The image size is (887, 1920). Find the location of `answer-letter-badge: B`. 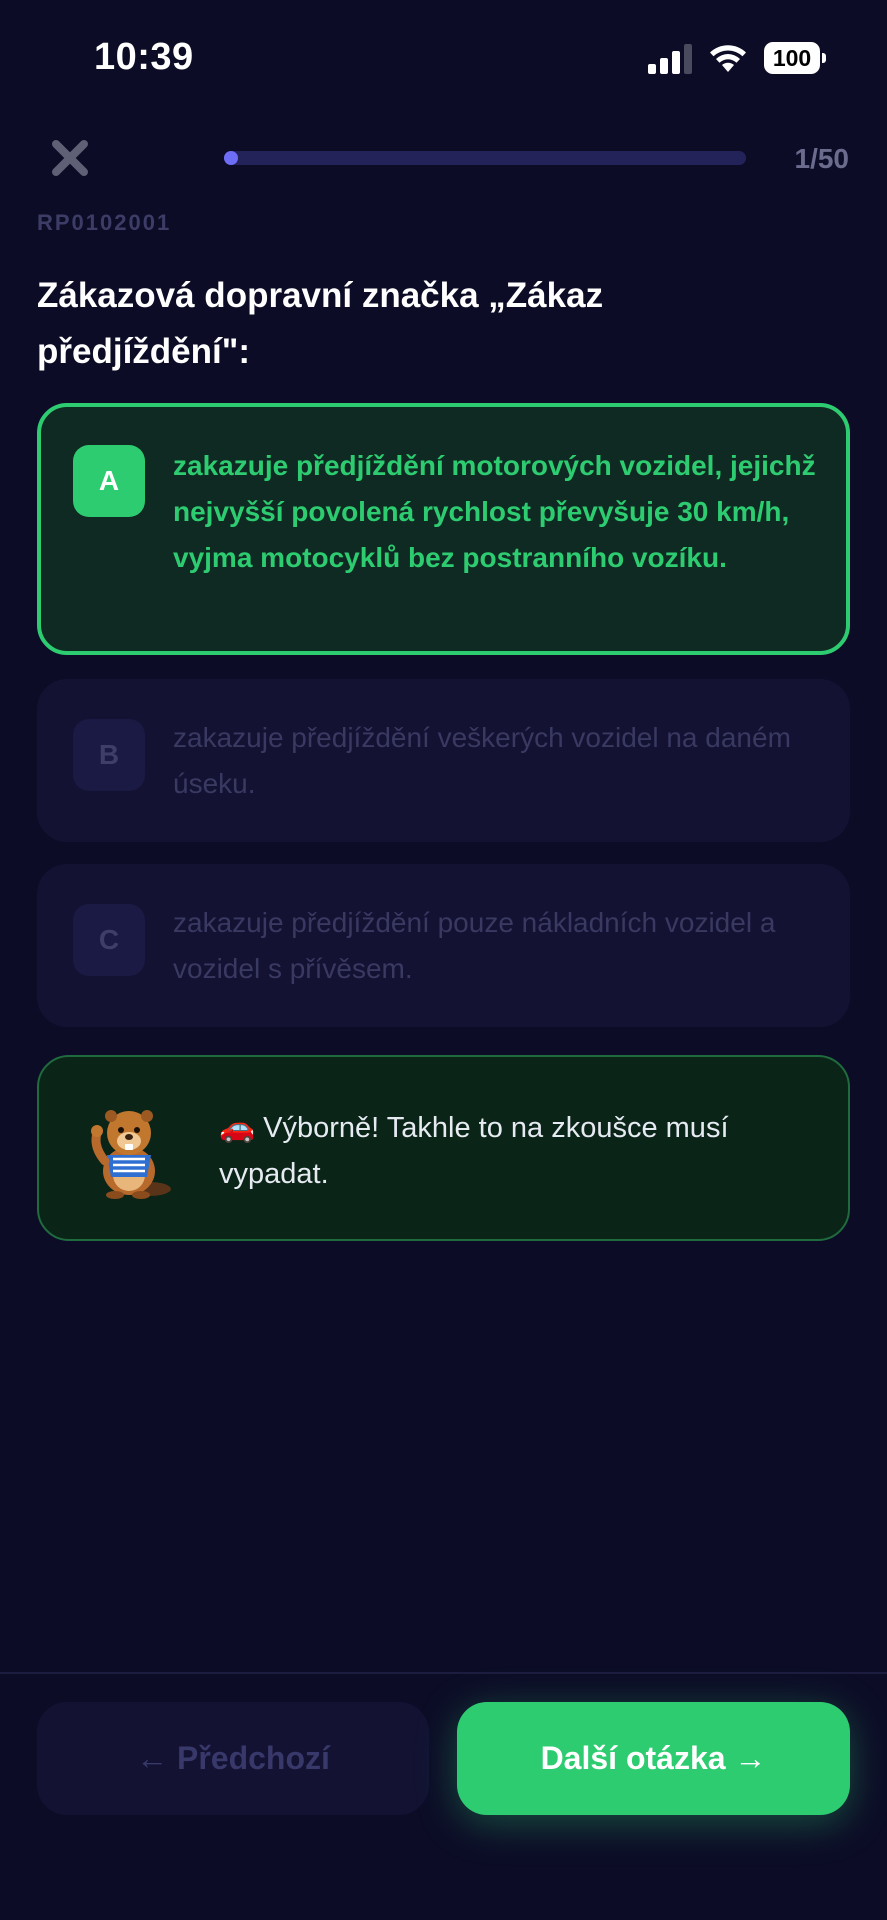

answer-letter-badge: B is located at coordinates (109, 755).